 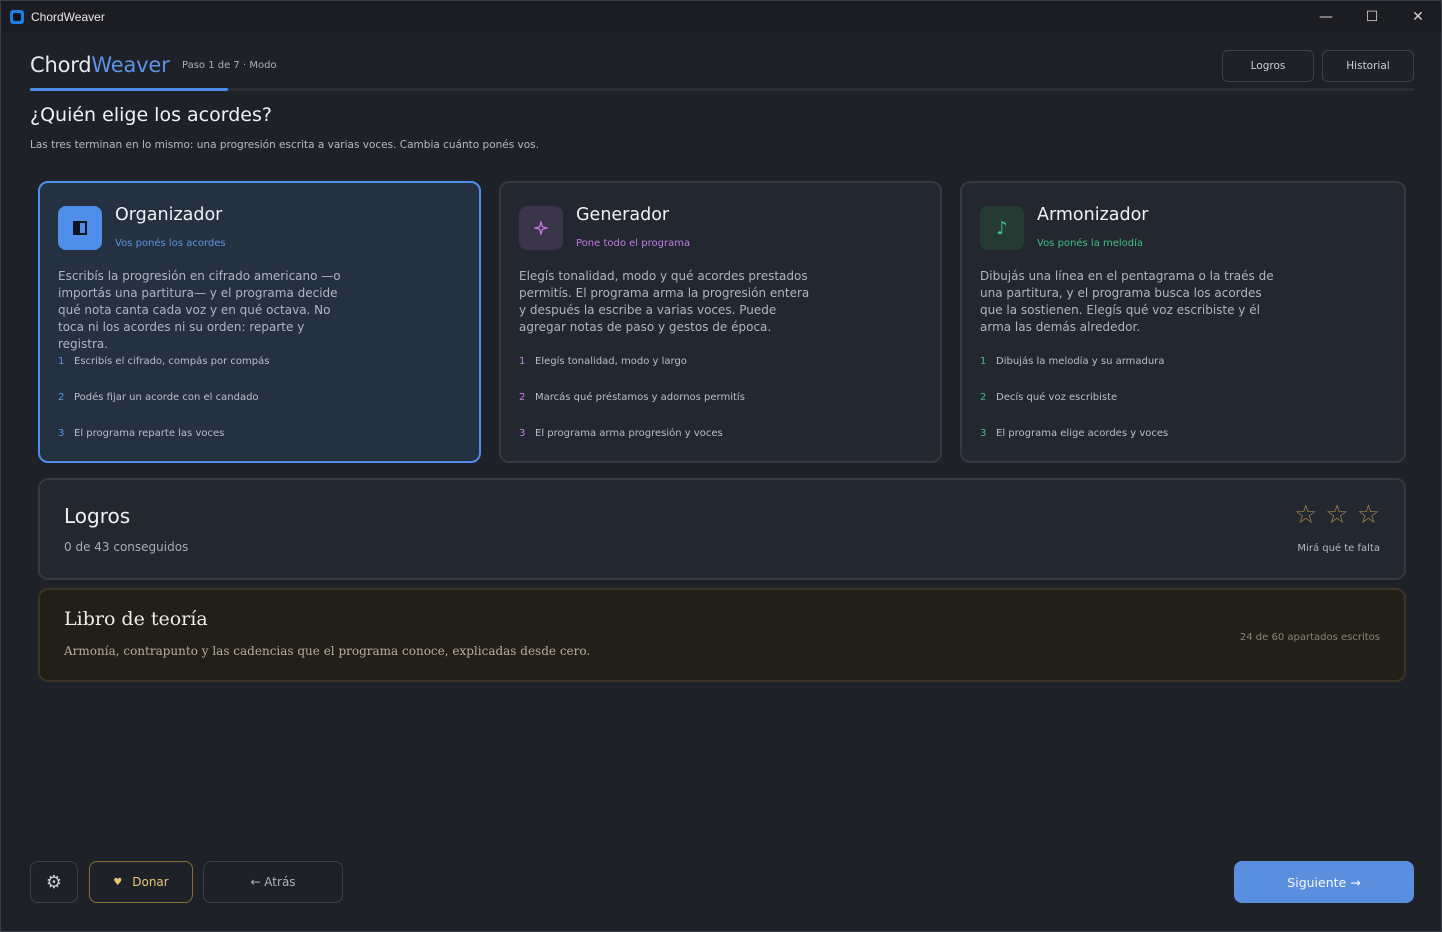 I want to click on mode-step: 1 Escribís el cifrado, compás por compás, so click(x=163, y=361).